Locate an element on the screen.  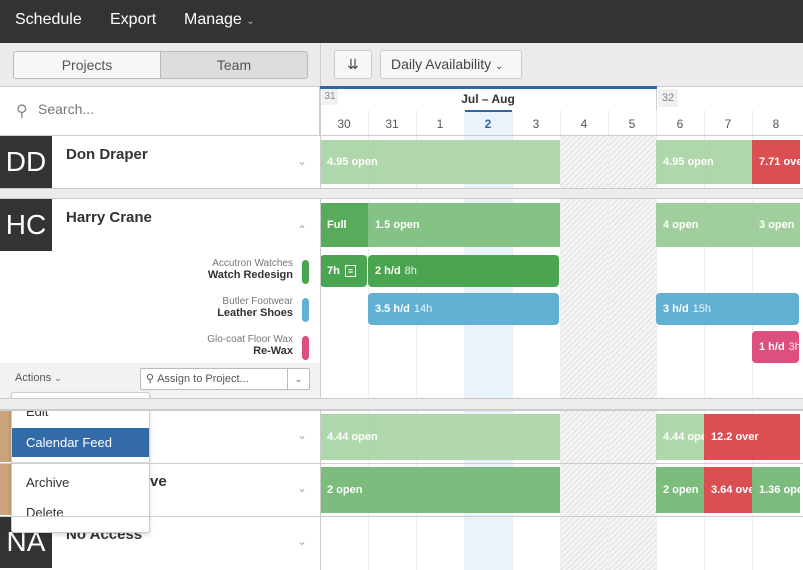
availability-bar: 12.2 over is located at coordinates (752, 437).